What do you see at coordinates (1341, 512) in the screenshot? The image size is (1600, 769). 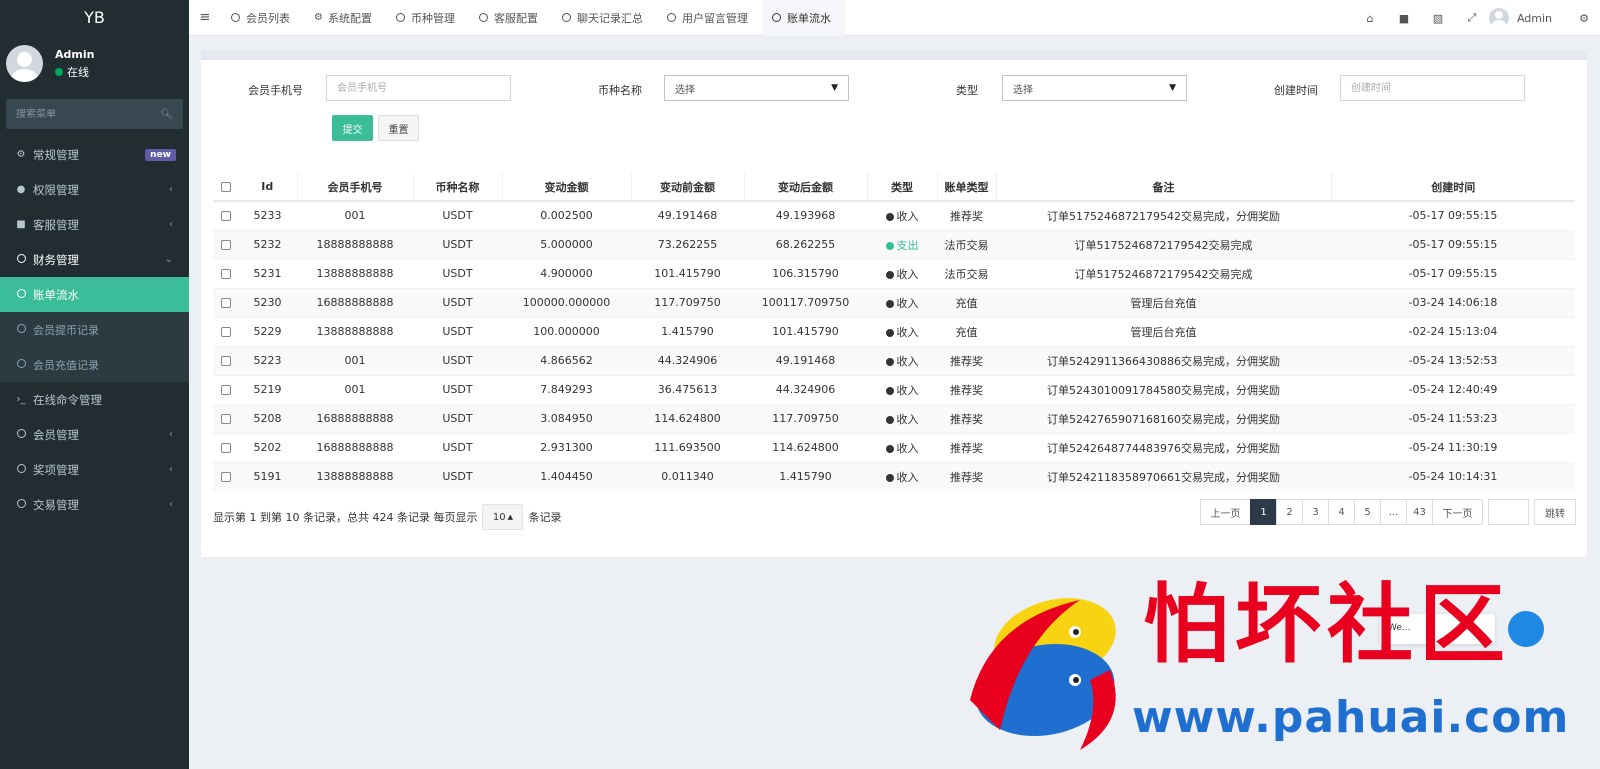 I see `page-4-button: 4` at bounding box center [1341, 512].